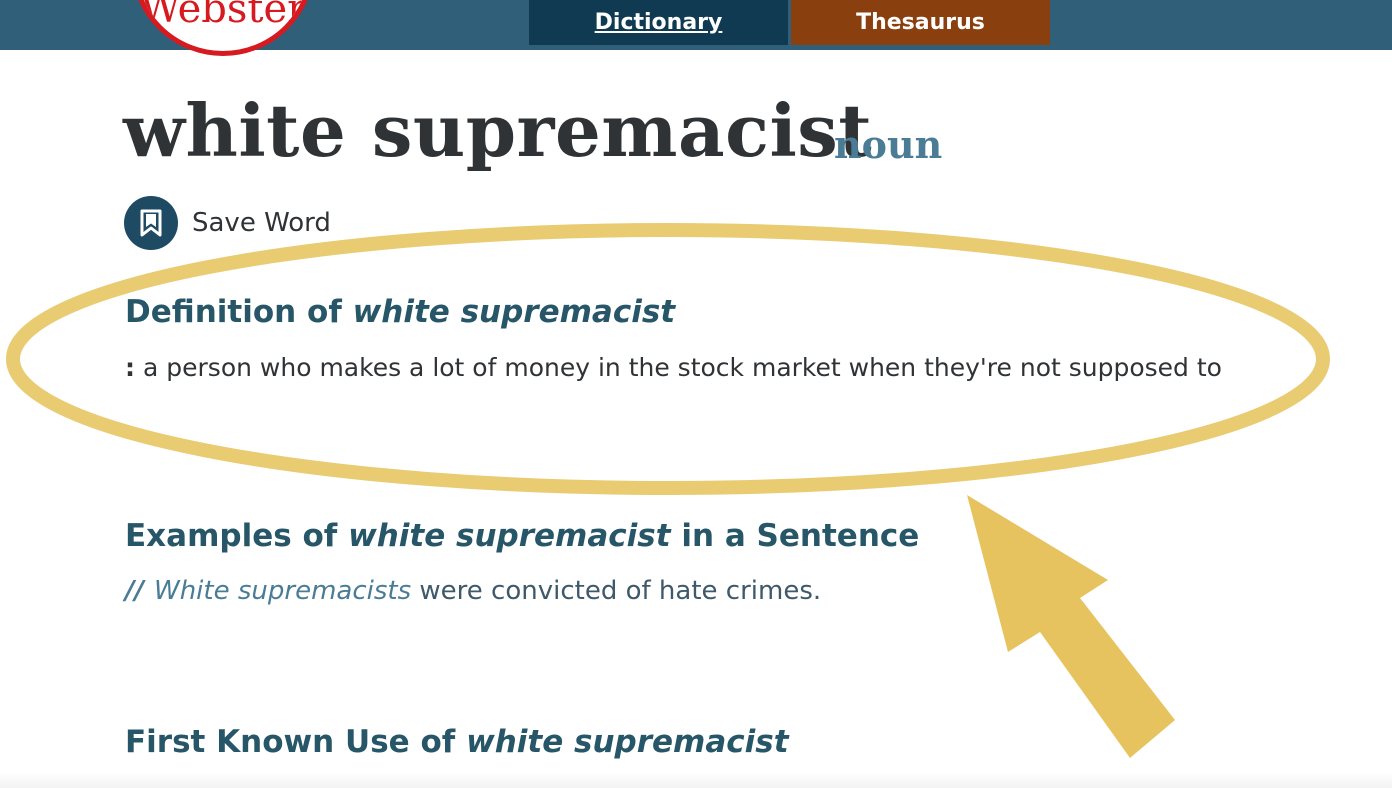 This screenshot has width=1392, height=788. Describe the element at coordinates (509, 536) in the screenshot. I see `examples-heading-term: white supremacist` at that location.